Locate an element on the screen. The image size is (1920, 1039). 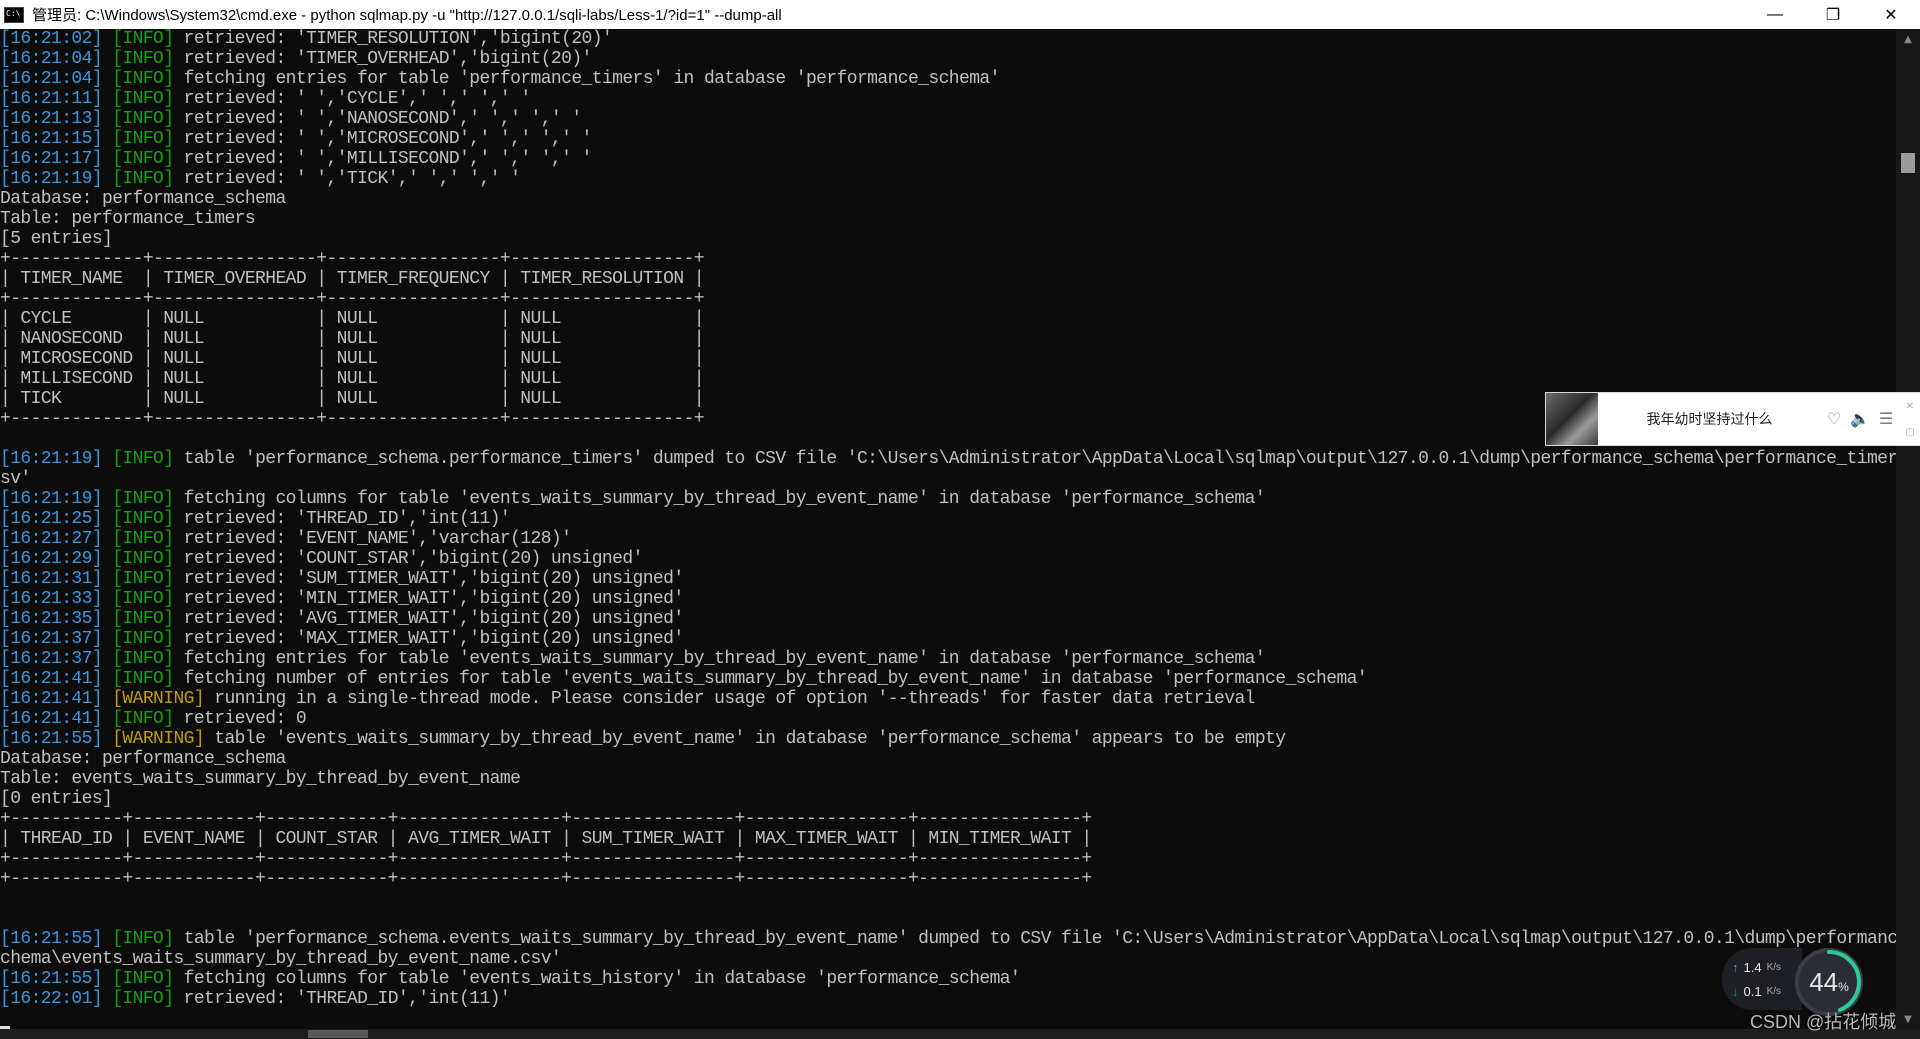
prompt-line is located at coordinates (948, 1019).